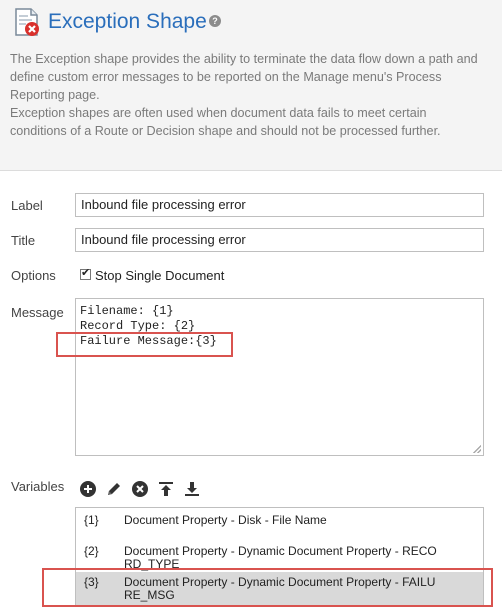 The height and width of the screenshot is (607, 502). Describe the element at coordinates (166, 489) in the screenshot. I see `move-to-top-icon` at that location.